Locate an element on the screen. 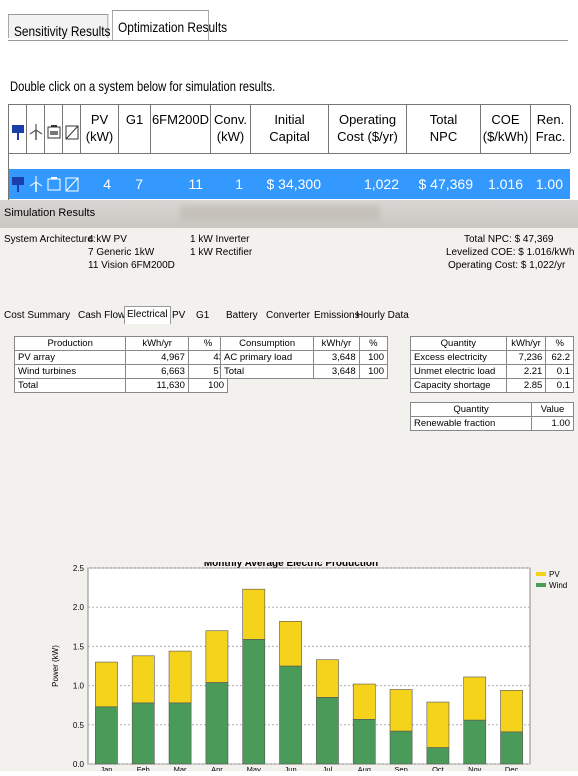  battery-column-icon-header is located at coordinates (54, 129).